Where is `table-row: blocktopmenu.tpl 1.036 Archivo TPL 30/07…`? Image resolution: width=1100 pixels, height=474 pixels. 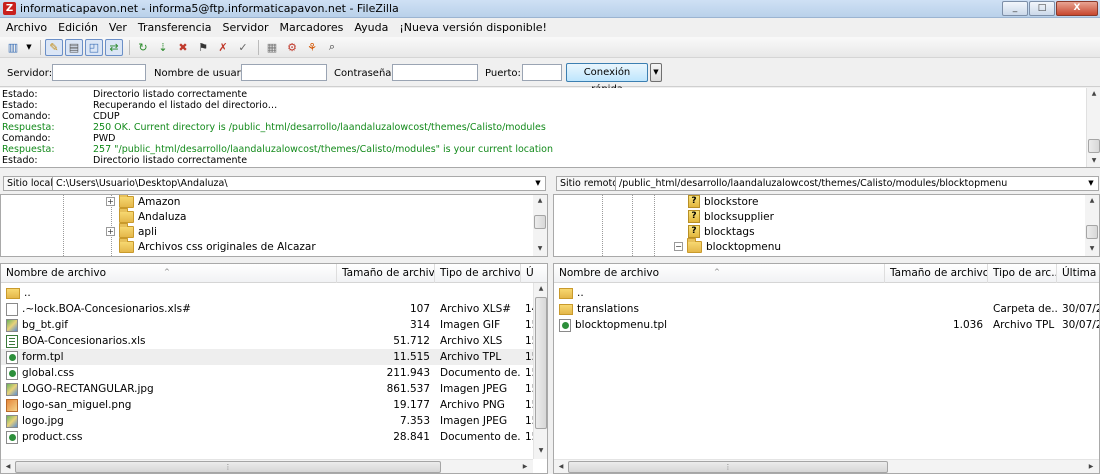 table-row: blocktopmenu.tpl 1.036 Archivo TPL 30/07… is located at coordinates (826, 325).